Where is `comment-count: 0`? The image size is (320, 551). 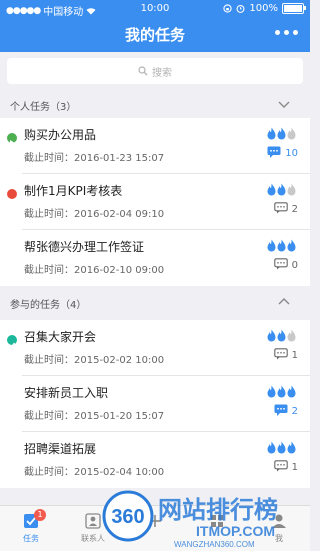
comment-count: 0 is located at coordinates (294, 265).